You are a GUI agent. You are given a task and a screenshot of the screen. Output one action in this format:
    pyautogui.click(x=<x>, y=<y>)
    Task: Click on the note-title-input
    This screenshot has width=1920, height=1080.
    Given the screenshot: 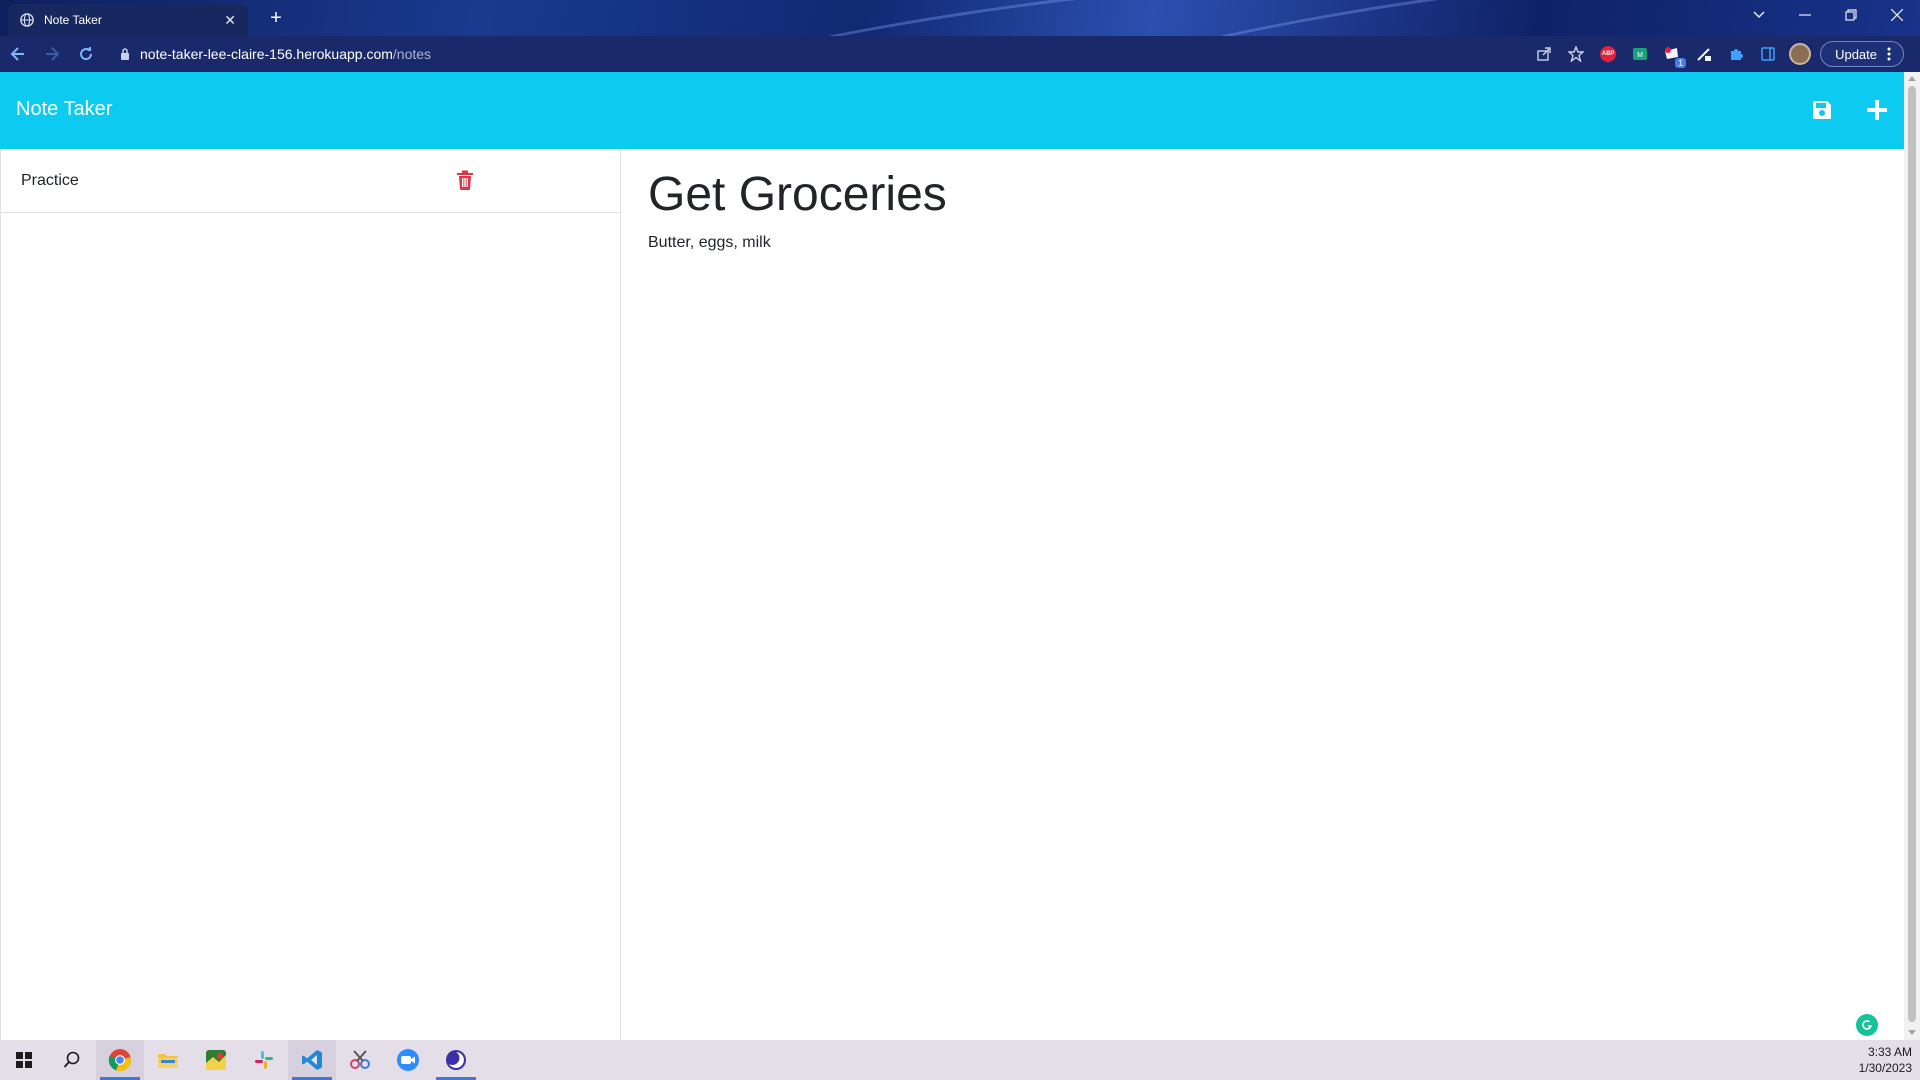 What is the action you would take?
    pyautogui.click(x=1248, y=194)
    